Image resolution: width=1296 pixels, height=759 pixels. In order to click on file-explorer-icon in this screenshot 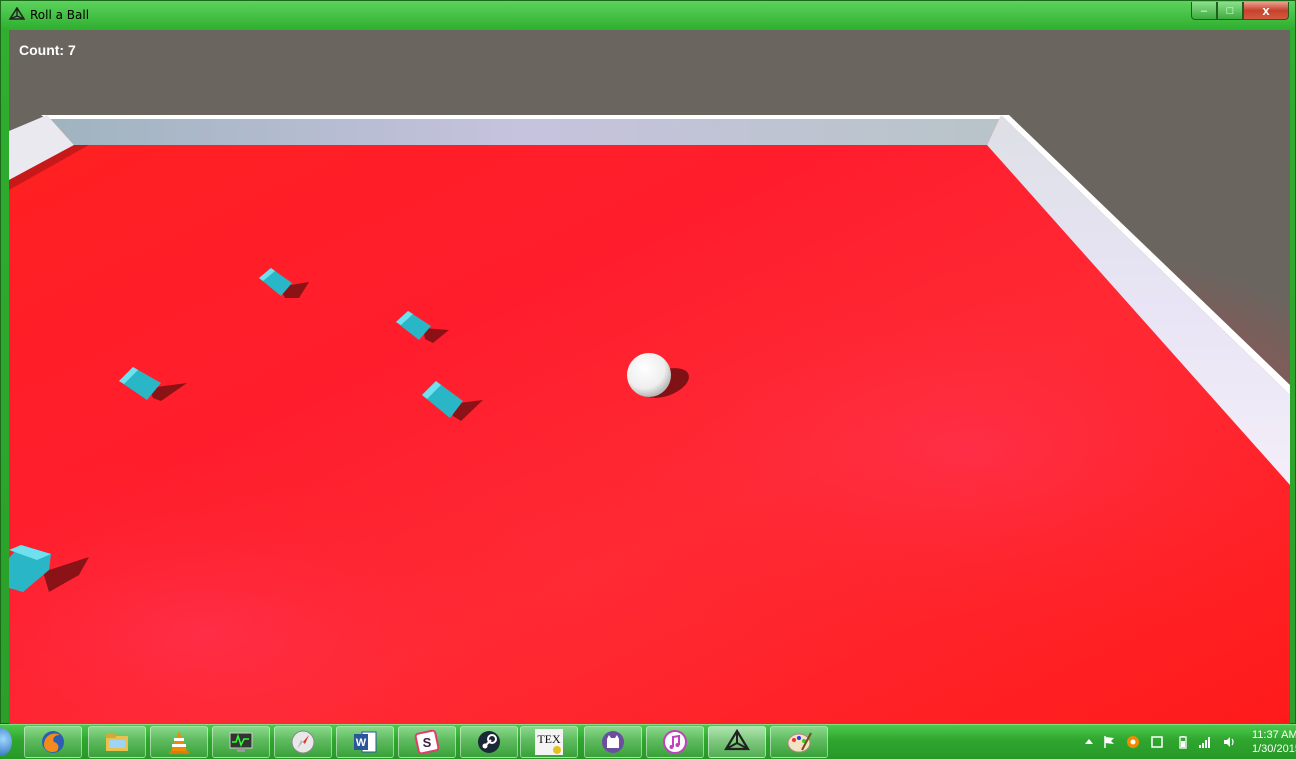, I will do `click(117, 742)`.